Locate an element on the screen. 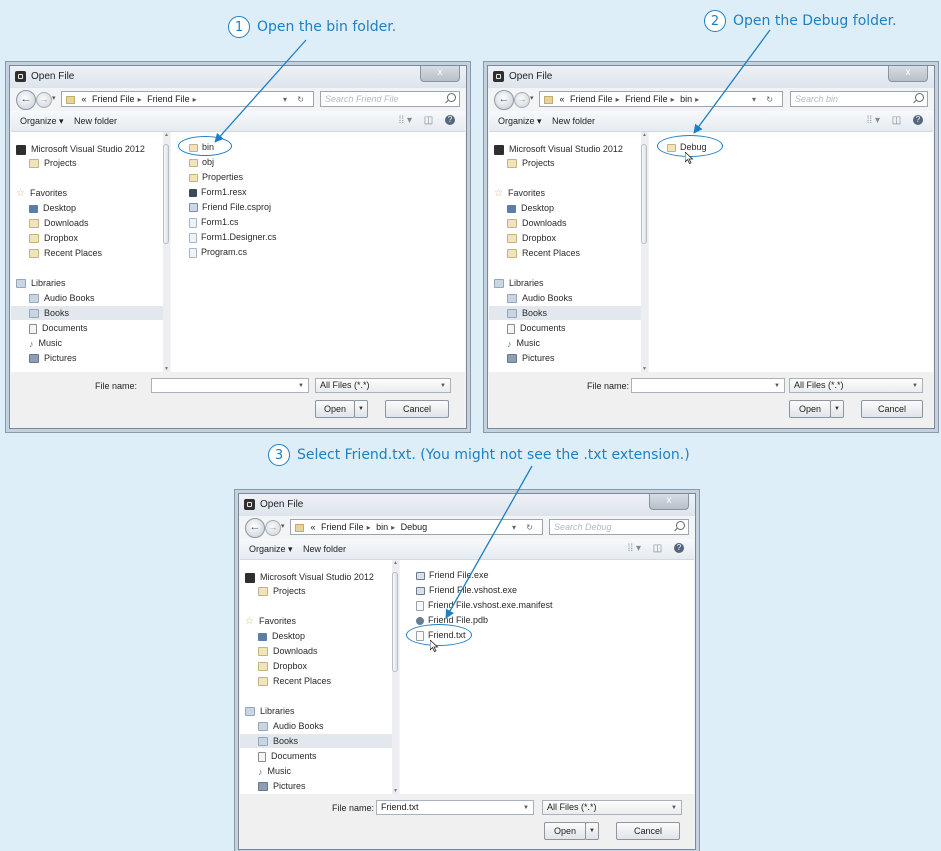 The height and width of the screenshot is (851, 941). breadcrumb-item: Debug is located at coordinates (414, 527).